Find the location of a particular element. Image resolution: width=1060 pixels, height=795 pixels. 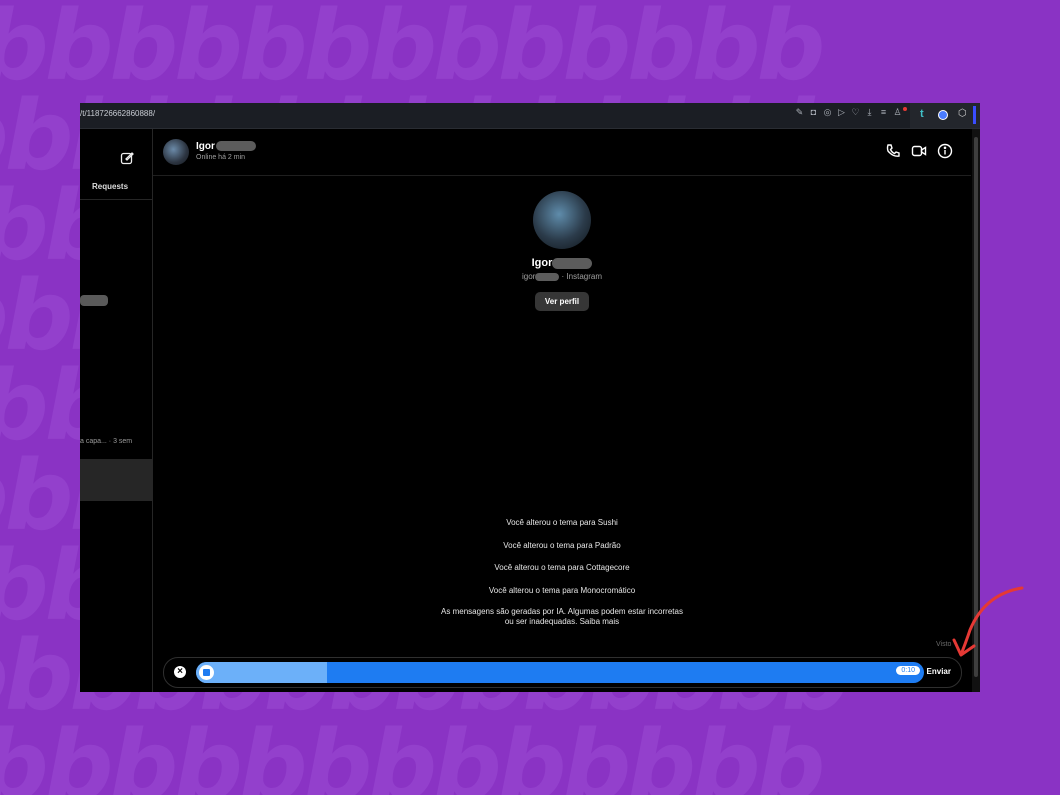

browser-toolbar: /t/118726662860888/ ✎ ◘ ◎ ▷ ♡ ⤓ ≡ ♙ t ⬡ is located at coordinates (530, 116).